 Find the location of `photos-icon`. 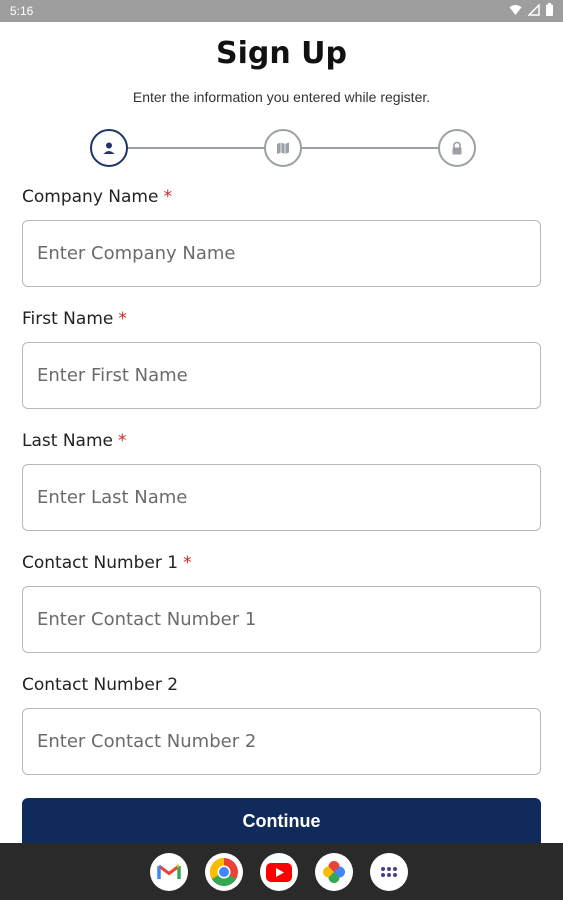

photos-icon is located at coordinates (334, 872).